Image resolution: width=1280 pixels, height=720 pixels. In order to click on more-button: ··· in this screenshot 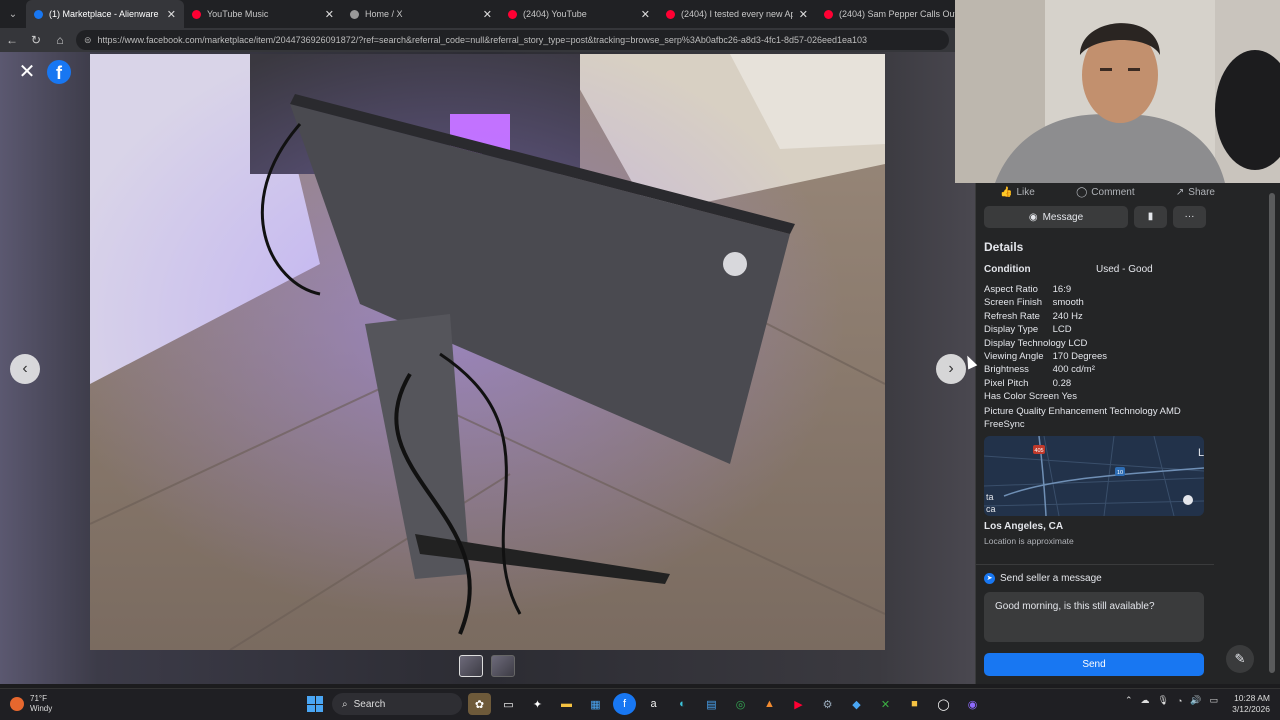, I will do `click(1189, 217)`.